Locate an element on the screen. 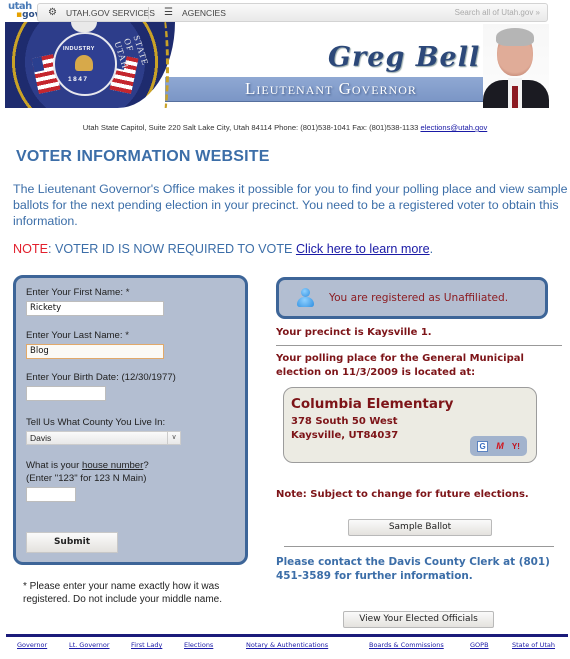 This screenshot has width=570, height=659. note-label: NOTE is located at coordinates (30, 249).